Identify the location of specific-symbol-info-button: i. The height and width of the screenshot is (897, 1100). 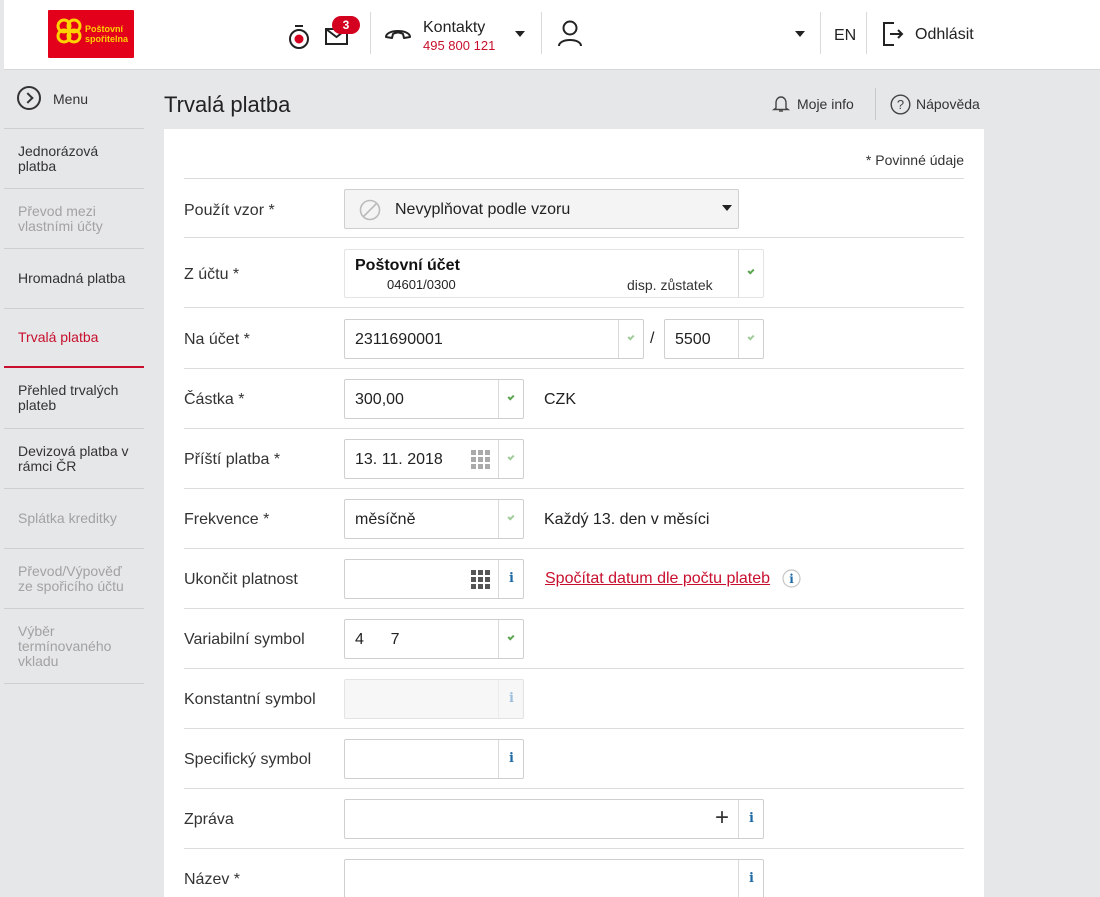
(510, 759).